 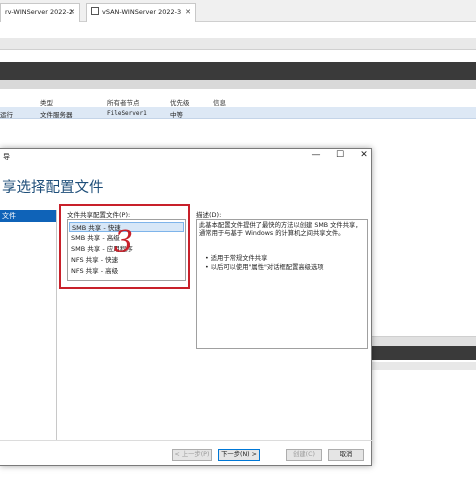 I want to click on next-button: 下一步(N) >, so click(x=239, y=455).